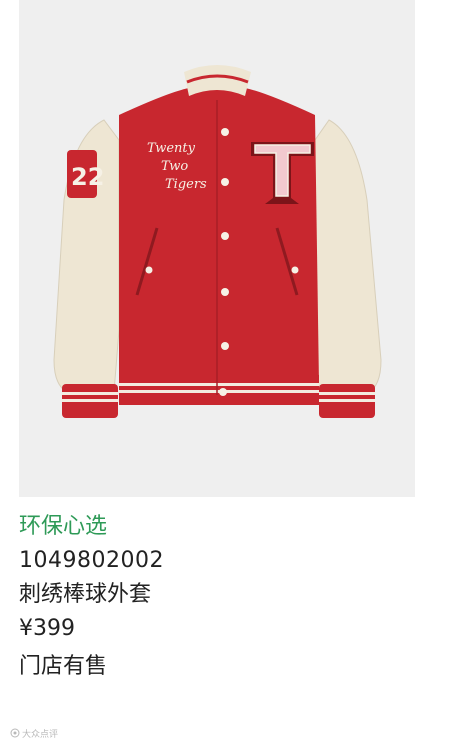 The height and width of the screenshot is (745, 450). Describe the element at coordinates (63, 666) in the screenshot. I see `availability-status: 门店有售` at that location.